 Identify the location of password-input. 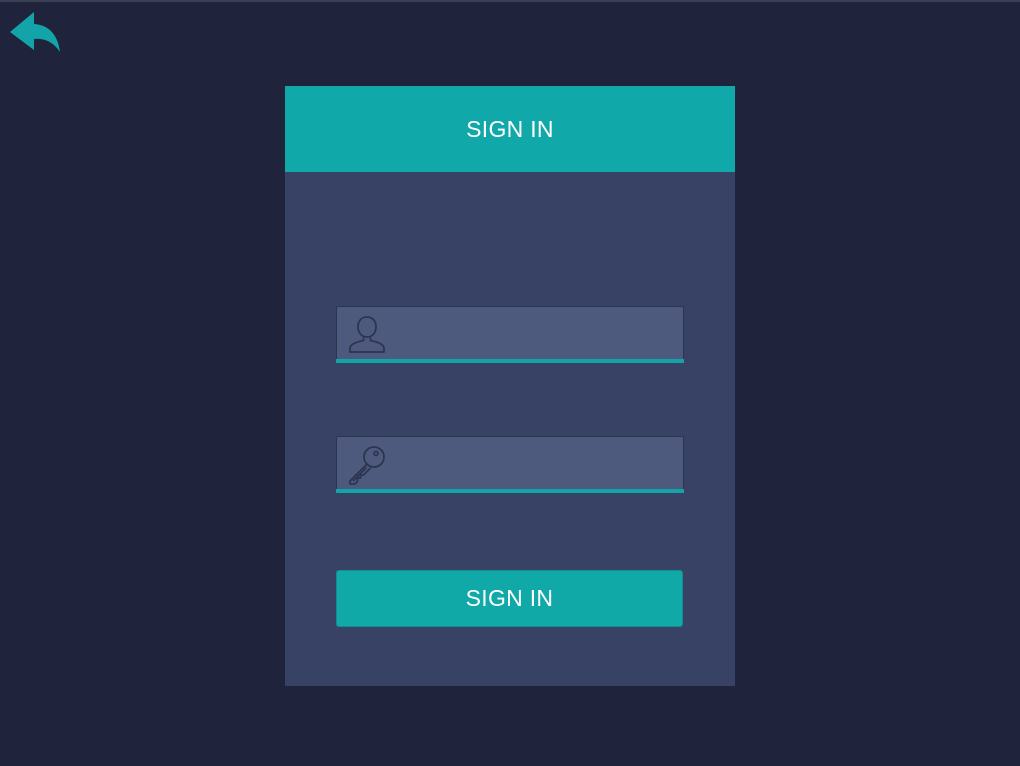
(538, 465).